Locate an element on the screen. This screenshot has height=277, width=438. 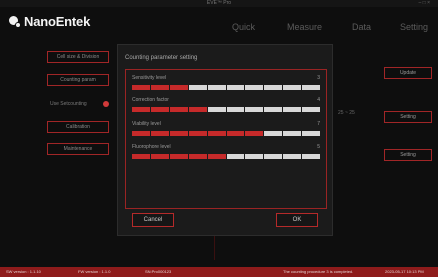
window-controls: – □ × is located at coordinates (425, 3).